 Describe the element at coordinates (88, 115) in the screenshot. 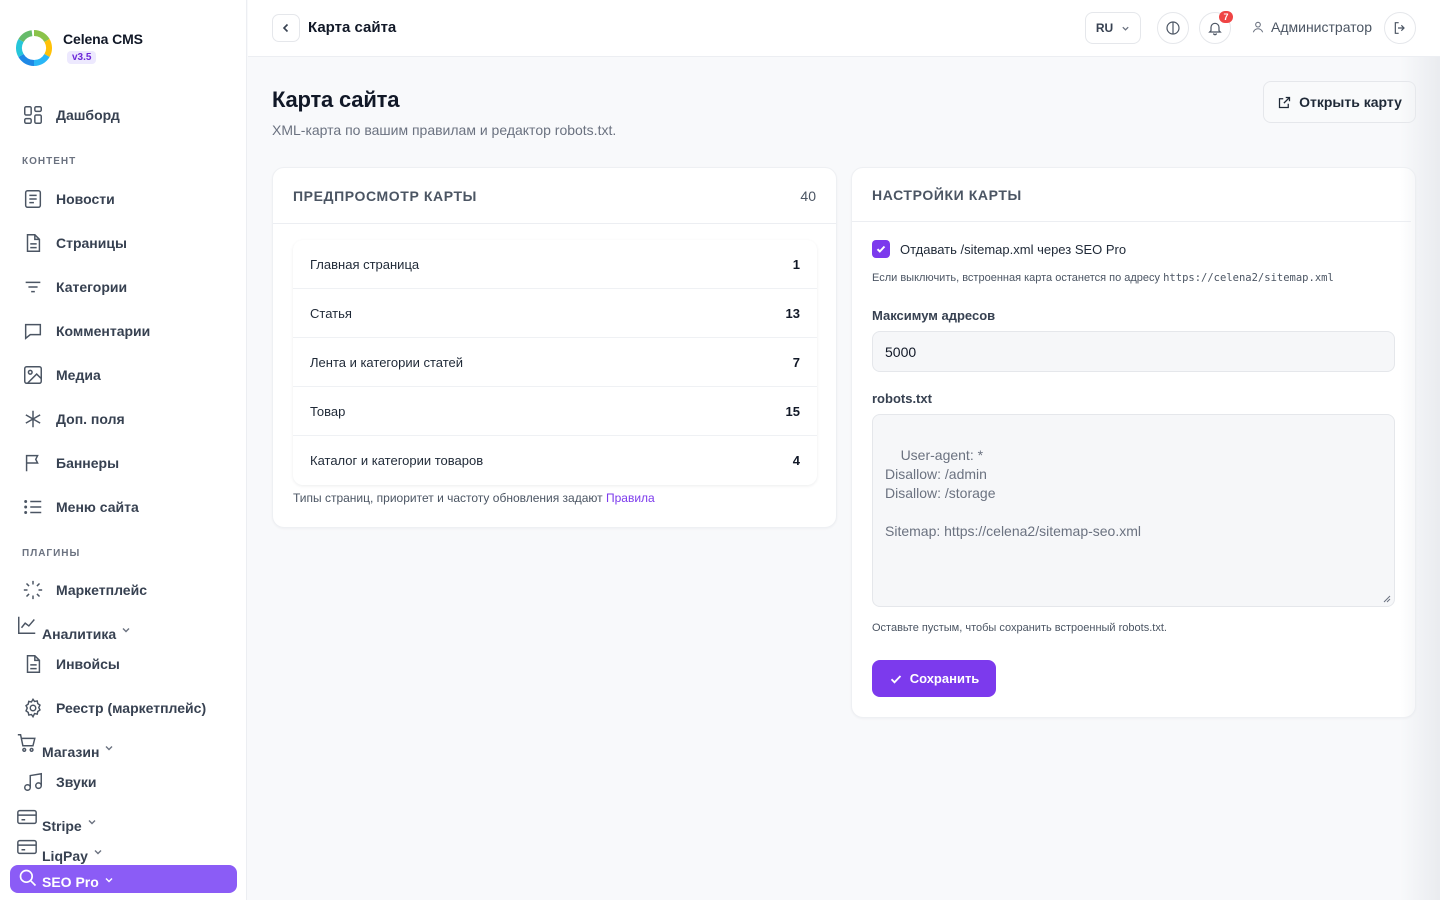

I see `sidebar-item-label: Дашборд` at that location.